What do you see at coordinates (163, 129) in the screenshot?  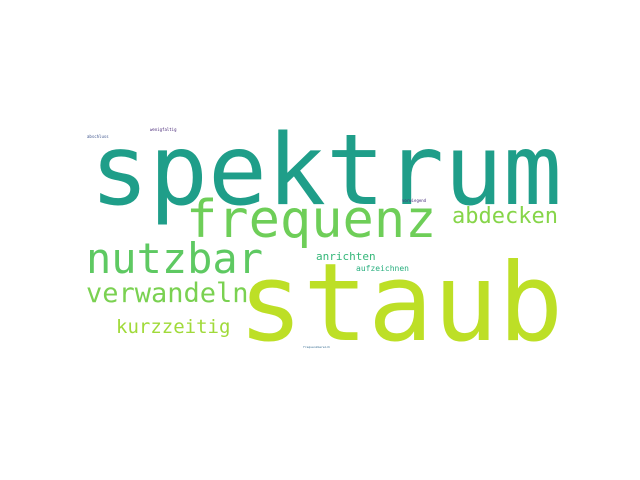 I see `word-wenigfaltig: wenigfaltig` at bounding box center [163, 129].